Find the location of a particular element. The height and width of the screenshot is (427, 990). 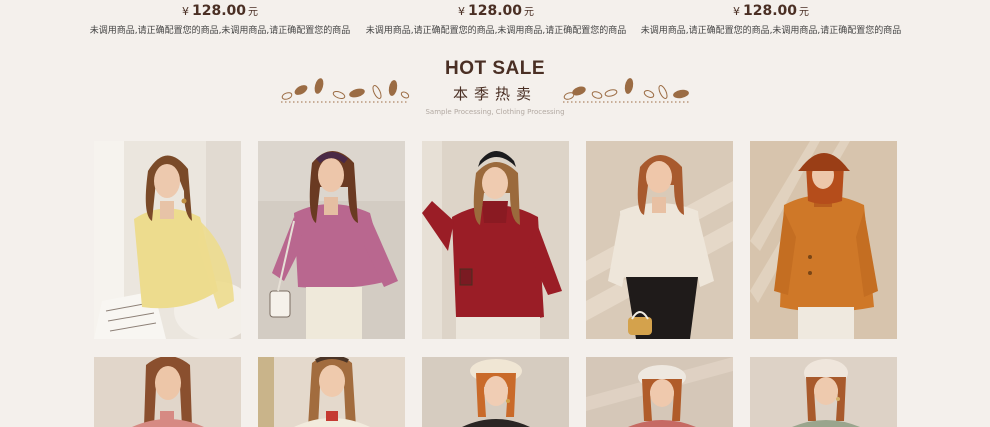

red-turtleneck-photo-icon is located at coordinates (495, 240).